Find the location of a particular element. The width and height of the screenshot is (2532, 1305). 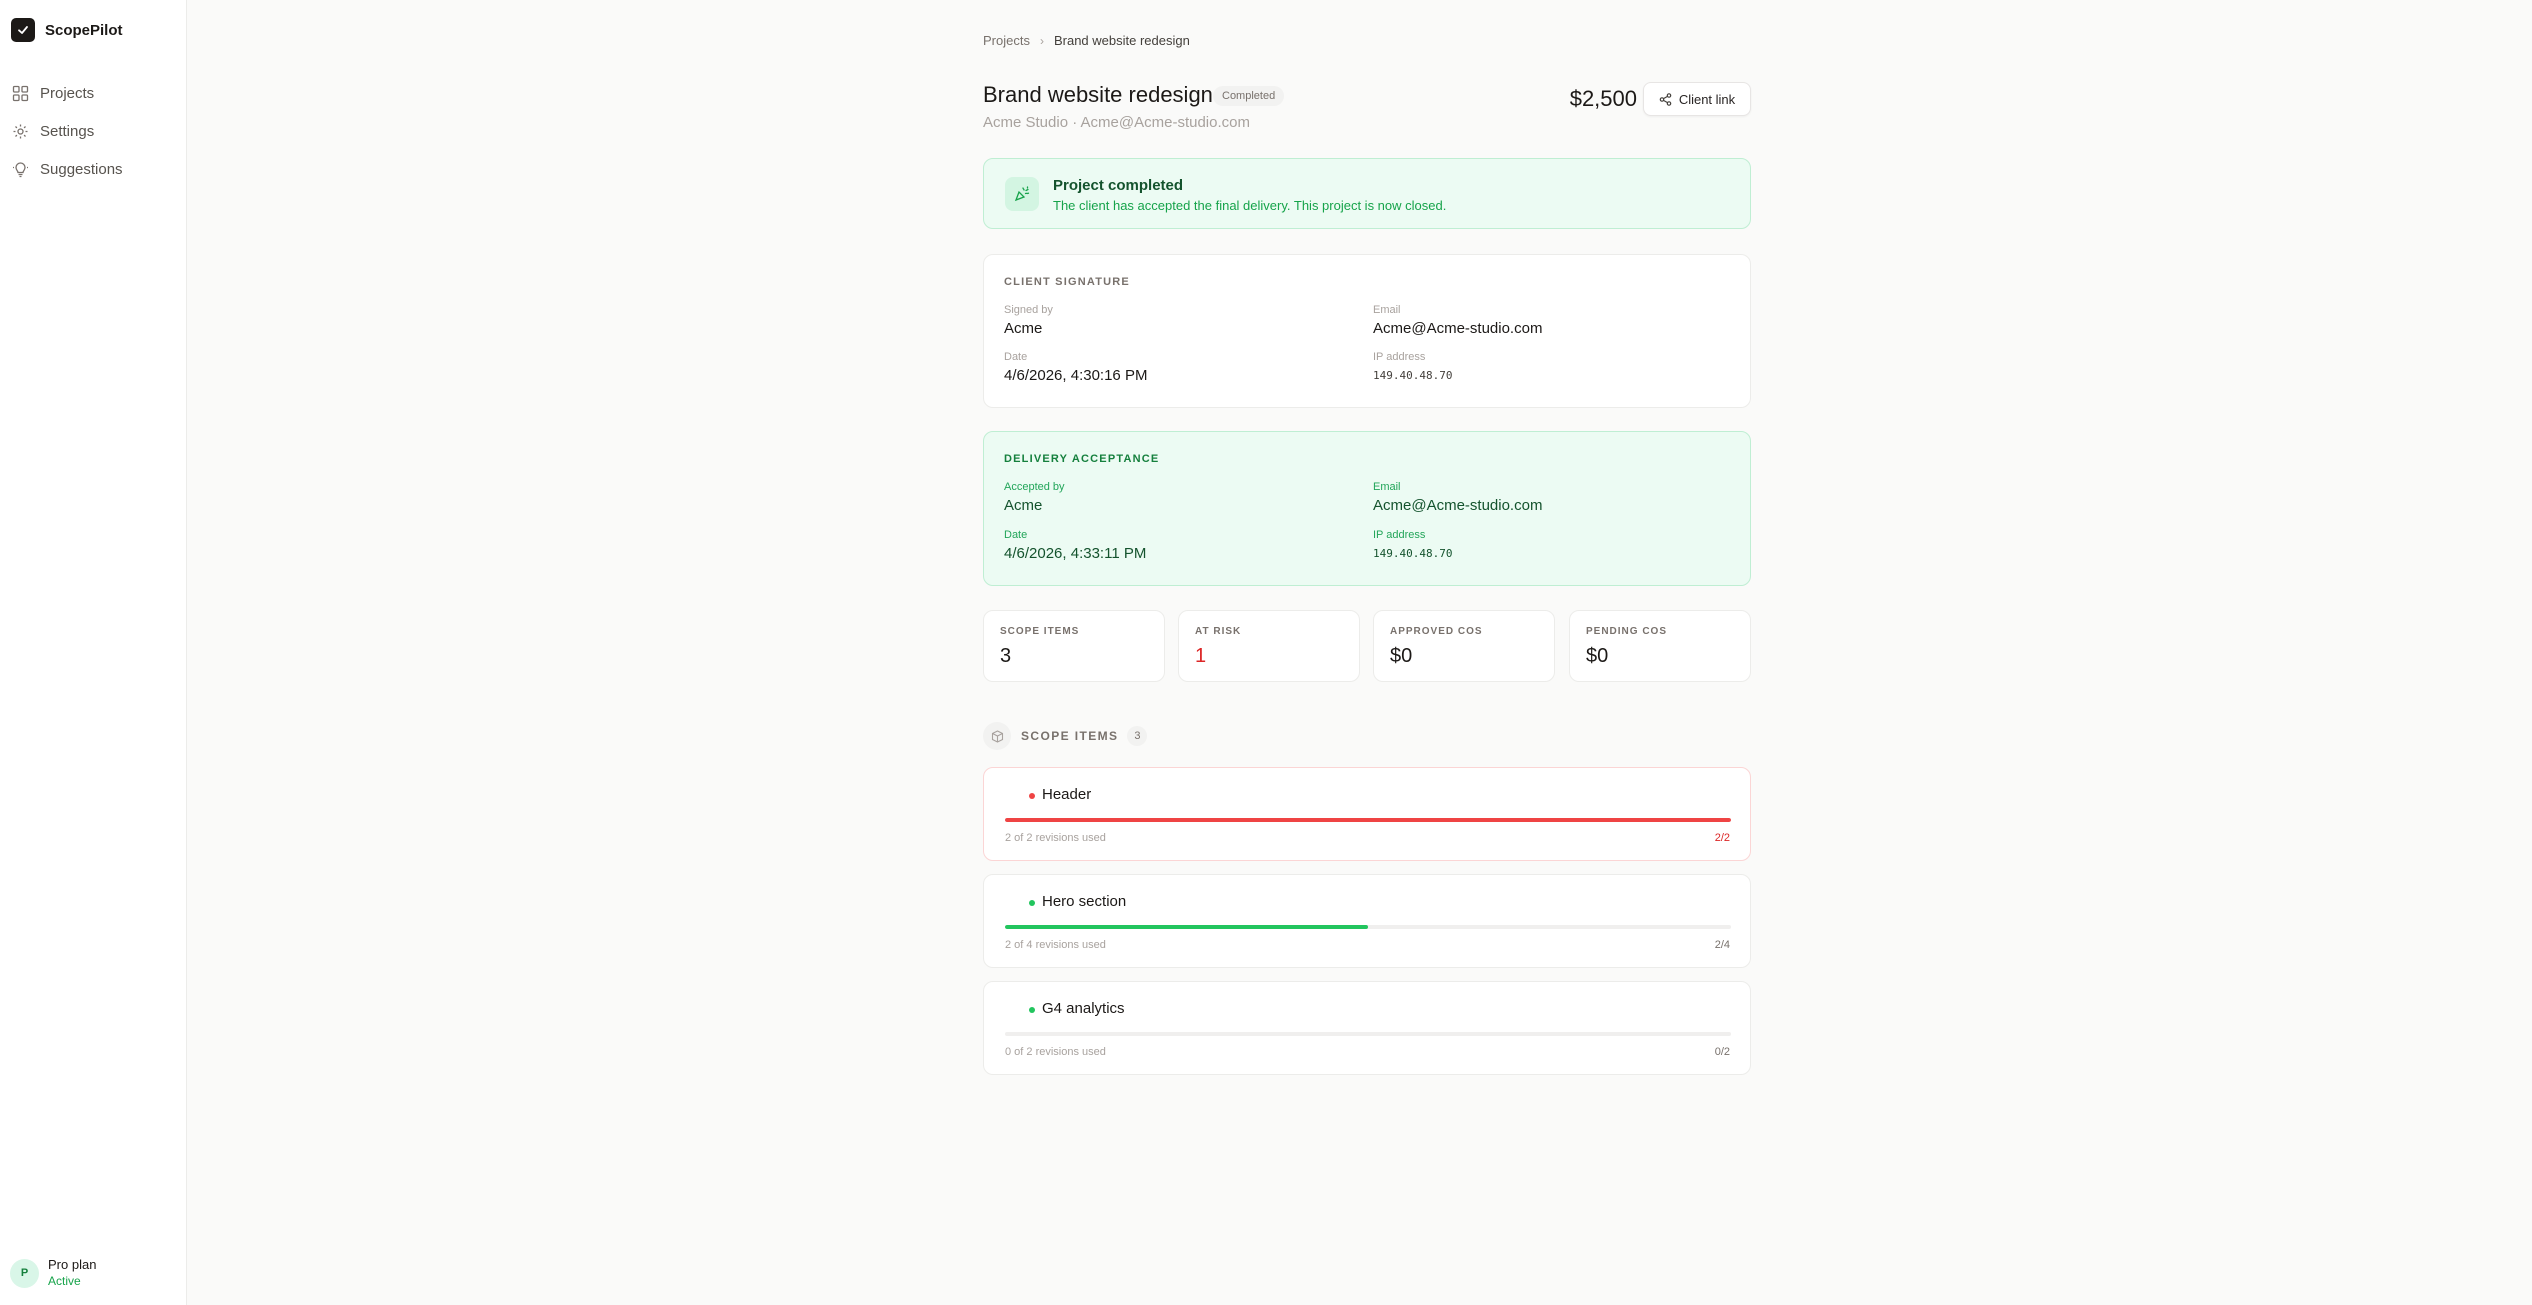

gear-icon is located at coordinates (20, 131).